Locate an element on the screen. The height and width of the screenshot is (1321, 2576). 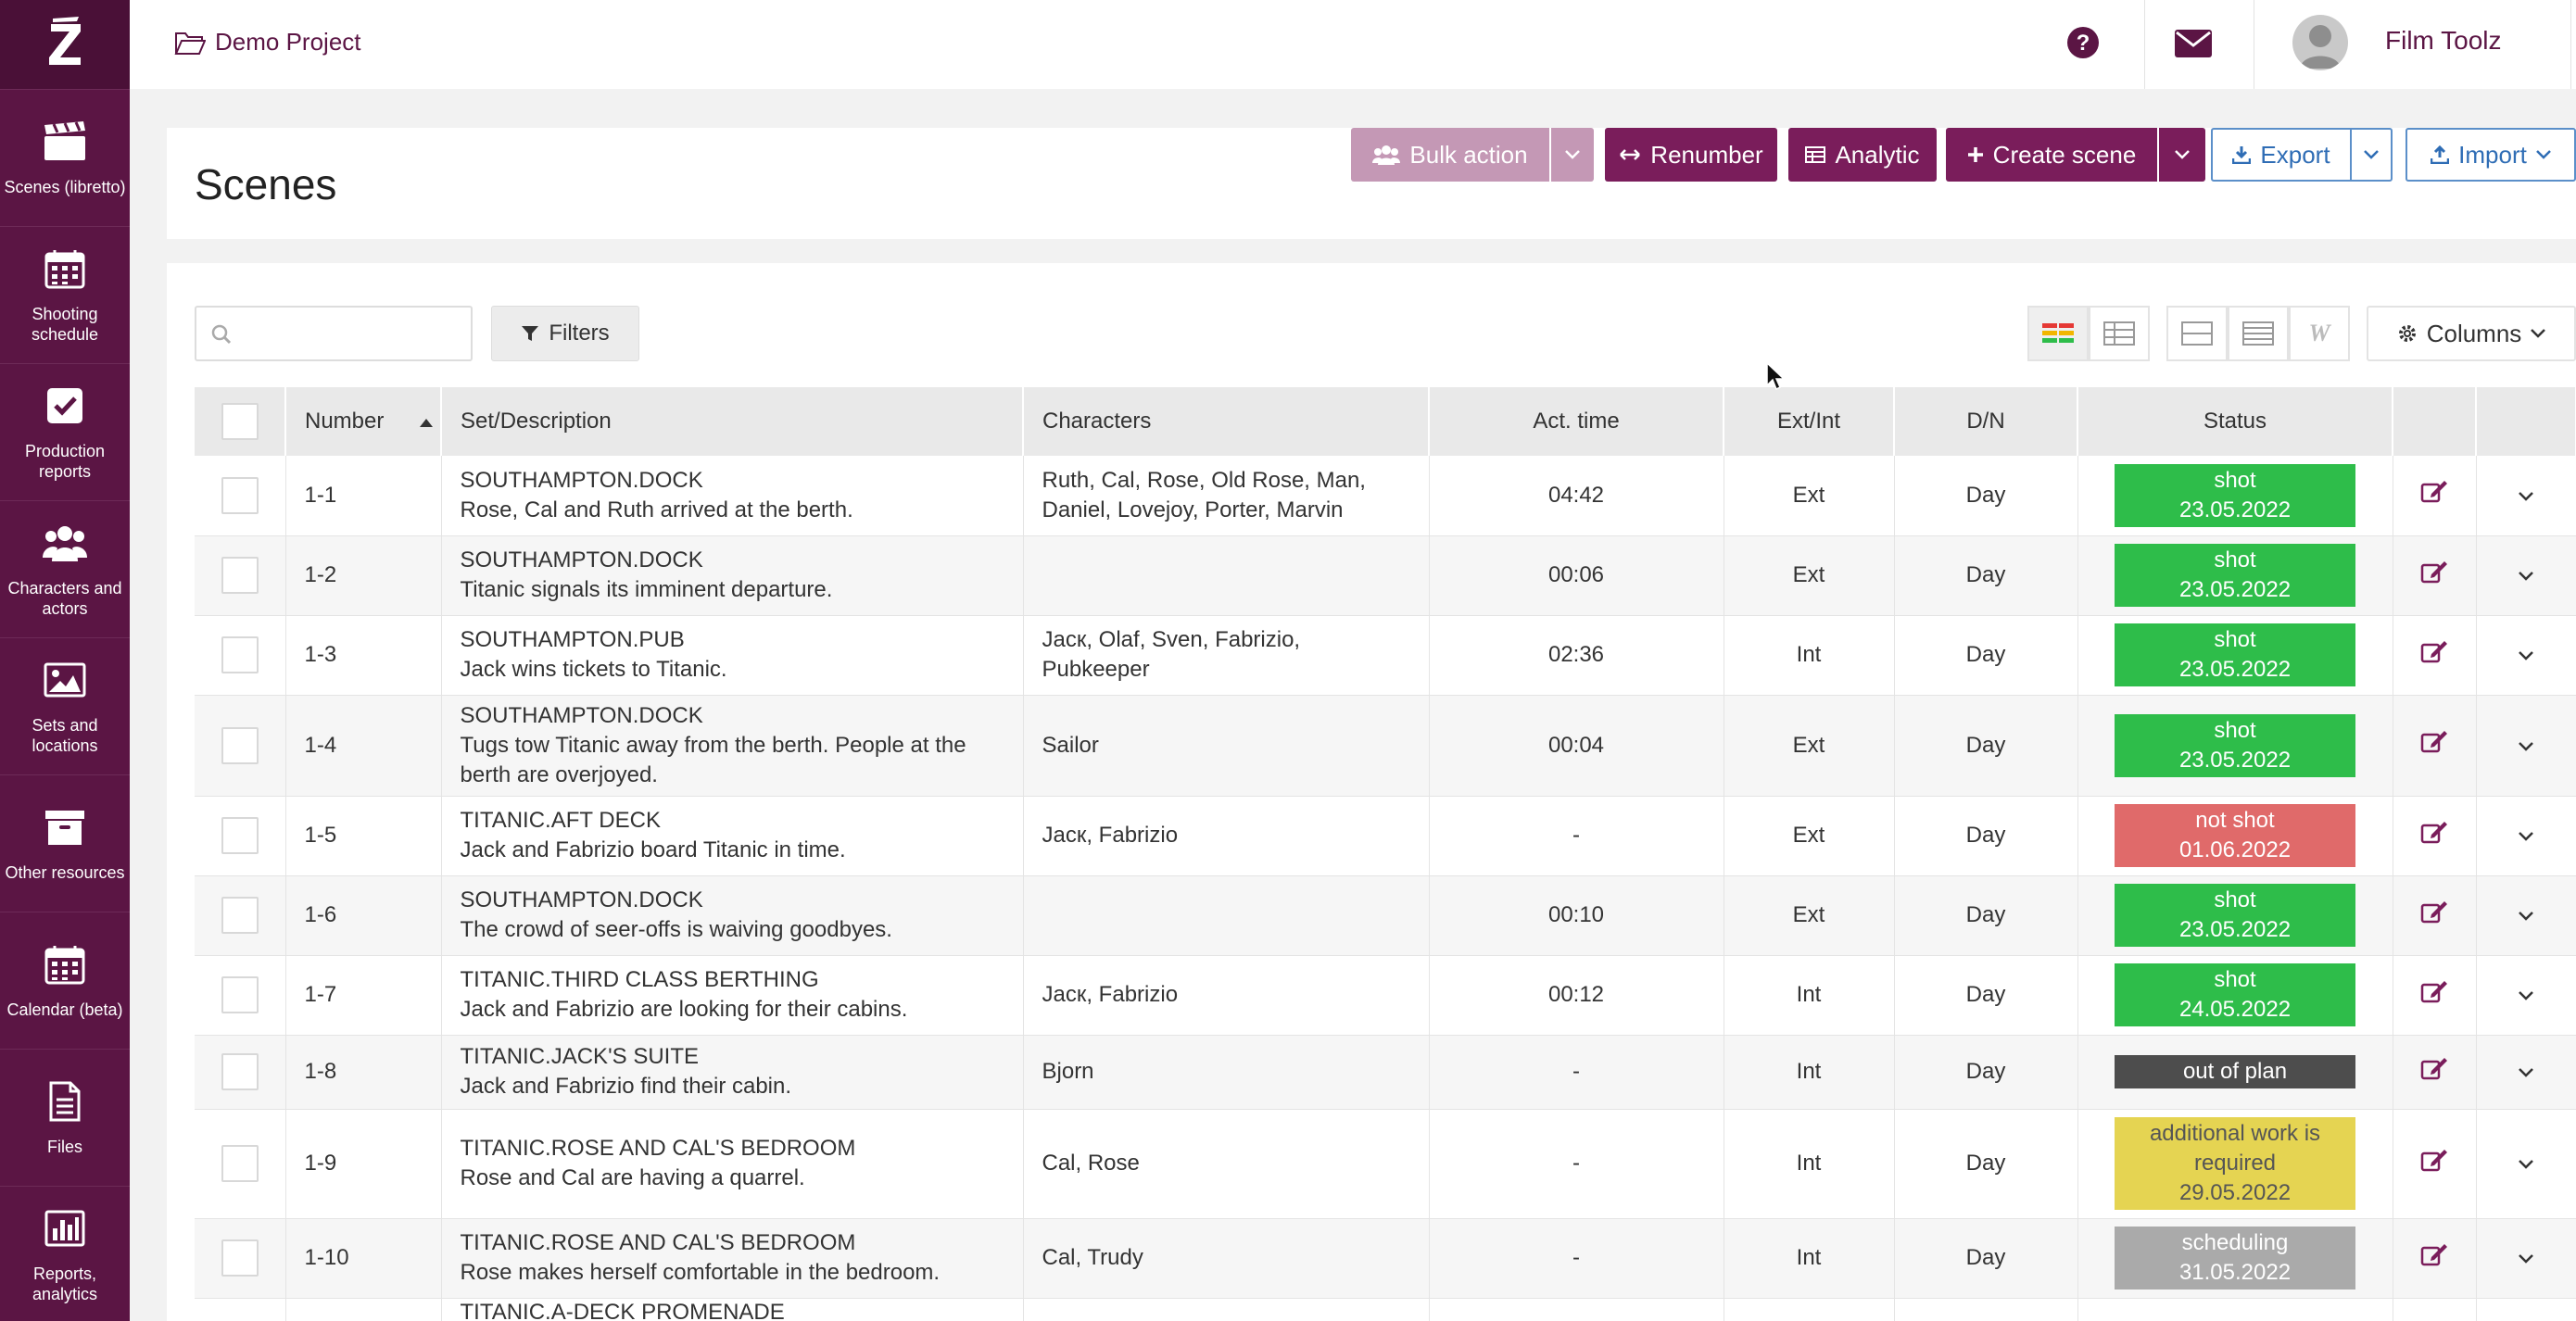
column-header-dn: D/N is located at coordinates (1986, 421).